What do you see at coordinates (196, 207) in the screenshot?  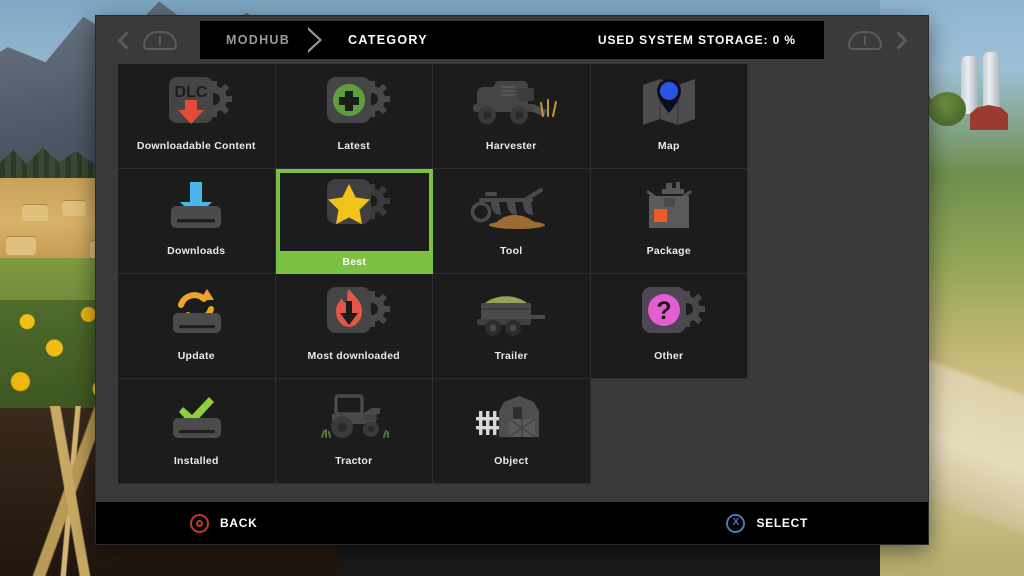 I see `download-drive-icon` at bounding box center [196, 207].